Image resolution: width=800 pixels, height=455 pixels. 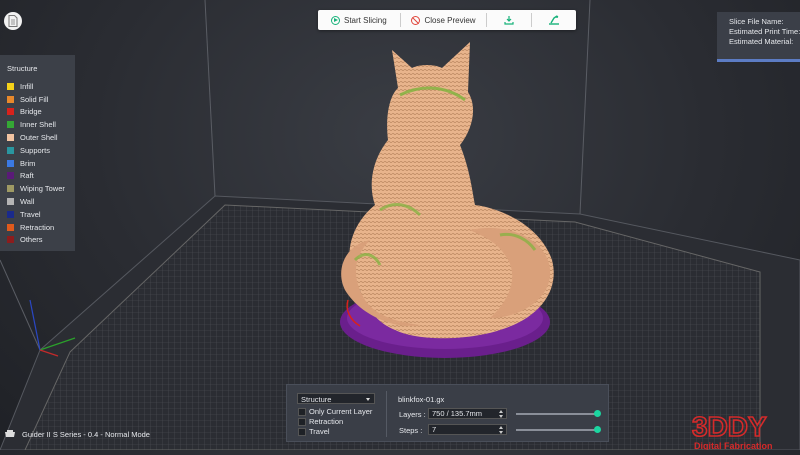 What do you see at coordinates (457, 413) in the screenshot?
I see `layers-value: 750 / 135.7mm` at bounding box center [457, 413].